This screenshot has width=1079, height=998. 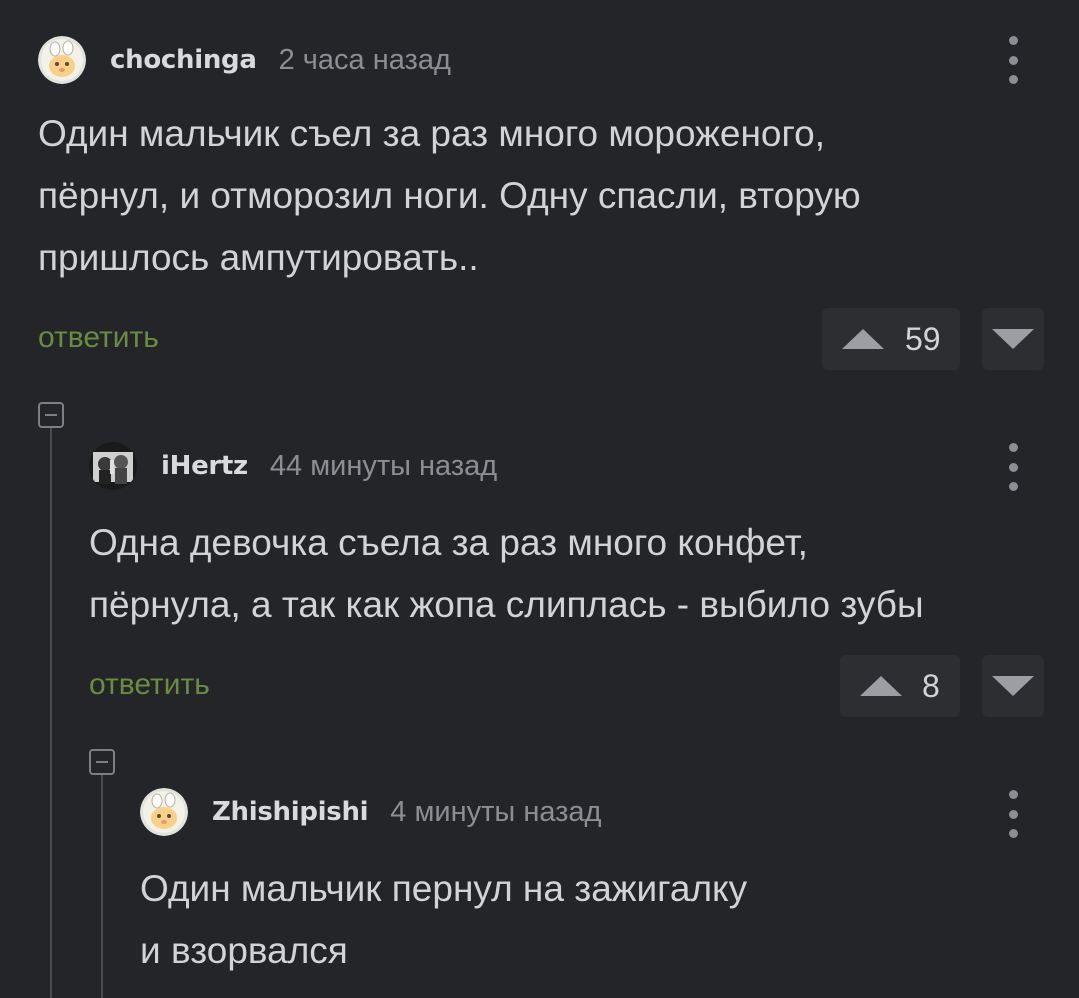 I want to click on comment-time: 44 минуты назад, so click(x=383, y=465).